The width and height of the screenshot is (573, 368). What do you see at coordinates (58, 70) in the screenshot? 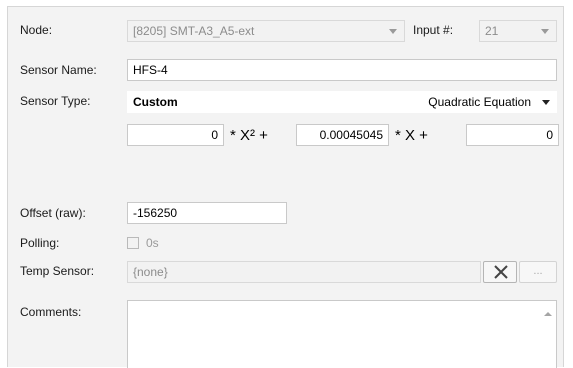
I see `sensor-name-label: Sensor Name:` at bounding box center [58, 70].